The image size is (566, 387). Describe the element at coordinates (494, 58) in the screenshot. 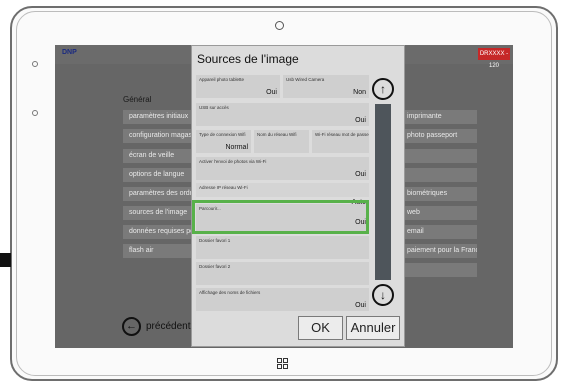

I see `printer-badge: DRXXXX - 120` at that location.